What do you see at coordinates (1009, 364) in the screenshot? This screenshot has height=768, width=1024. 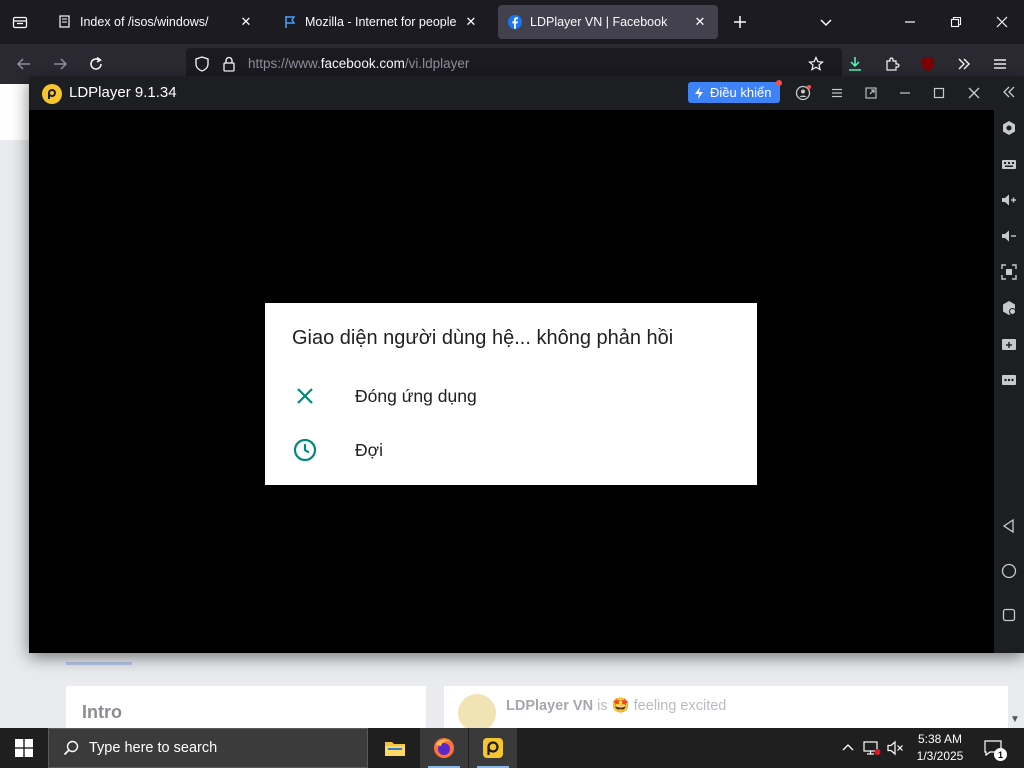 I see `ldplayer-sidebar` at bounding box center [1009, 364].